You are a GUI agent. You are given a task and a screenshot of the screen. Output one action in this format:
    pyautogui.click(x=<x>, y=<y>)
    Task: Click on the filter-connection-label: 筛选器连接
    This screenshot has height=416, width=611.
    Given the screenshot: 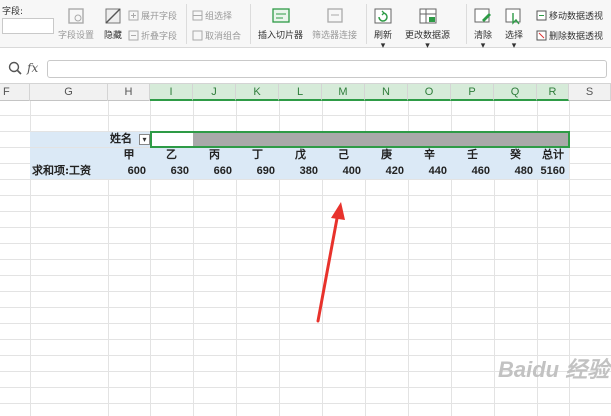 What is the action you would take?
    pyautogui.click(x=335, y=36)
    